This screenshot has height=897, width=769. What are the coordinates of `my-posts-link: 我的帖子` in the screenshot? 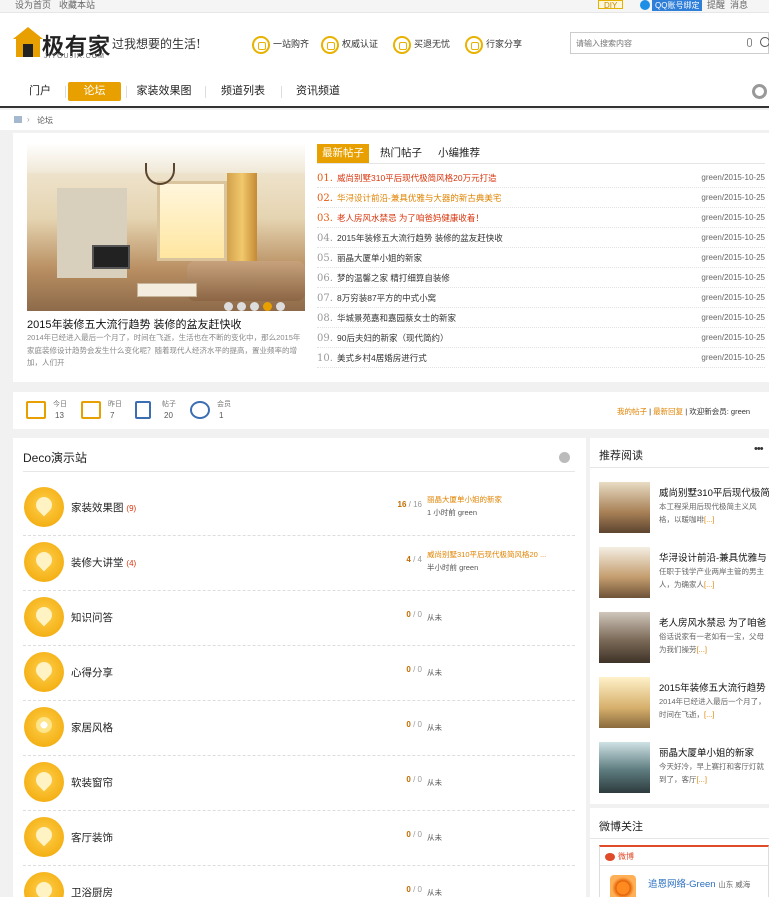 It's located at (632, 411).